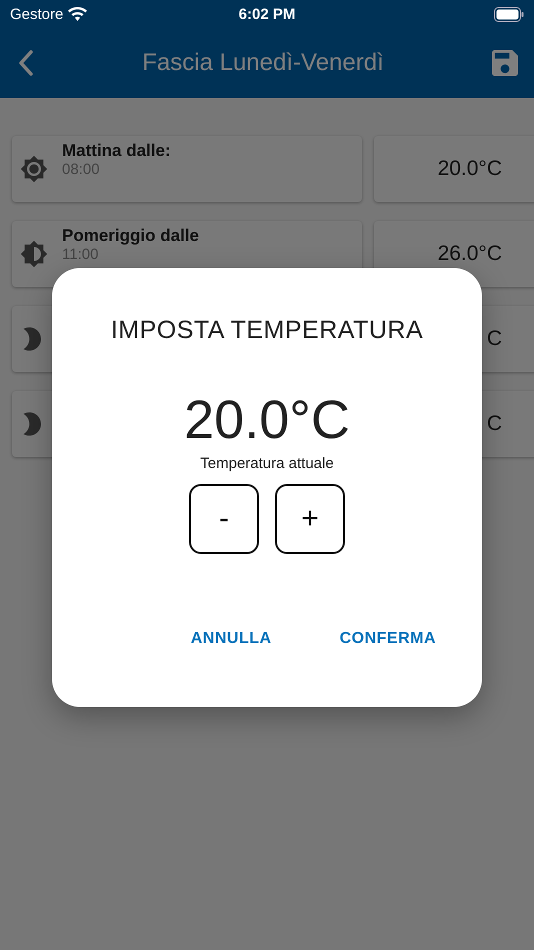  What do you see at coordinates (231, 639) in the screenshot?
I see `cancel-button: ANNULLA` at bounding box center [231, 639].